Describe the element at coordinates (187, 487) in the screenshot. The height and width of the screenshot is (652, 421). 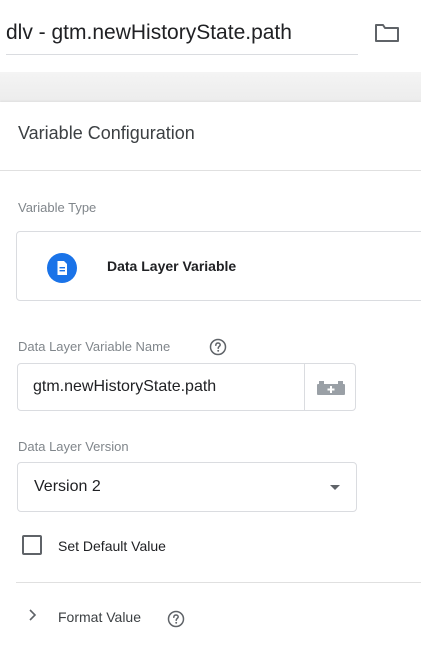
I see `version-select: Version 2` at that location.